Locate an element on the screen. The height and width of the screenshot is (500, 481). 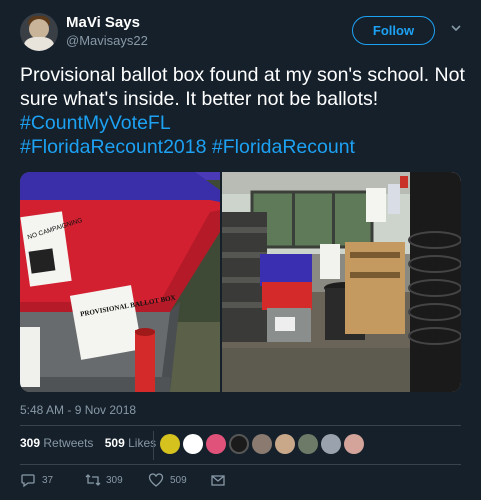
tweet-stats: 309 Retweets 509 Likes is located at coordinates (92, 445).